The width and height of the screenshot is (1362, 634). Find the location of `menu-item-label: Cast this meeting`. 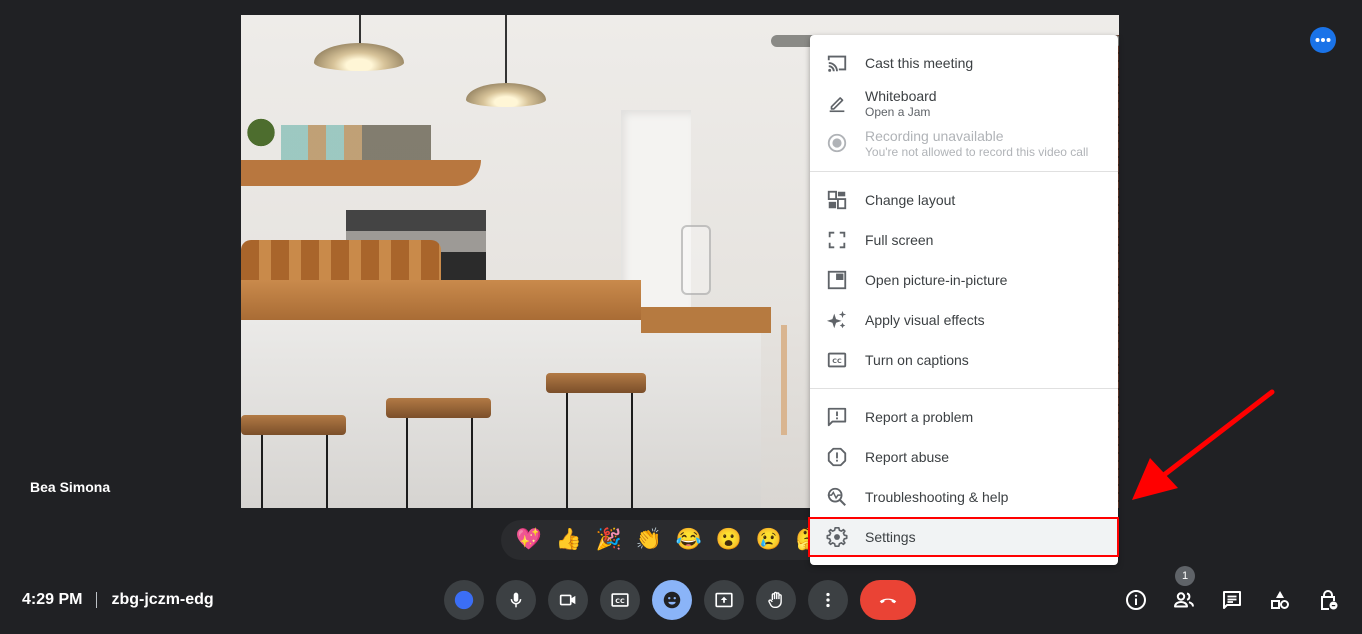

menu-item-label: Cast this meeting is located at coordinates (919, 62).